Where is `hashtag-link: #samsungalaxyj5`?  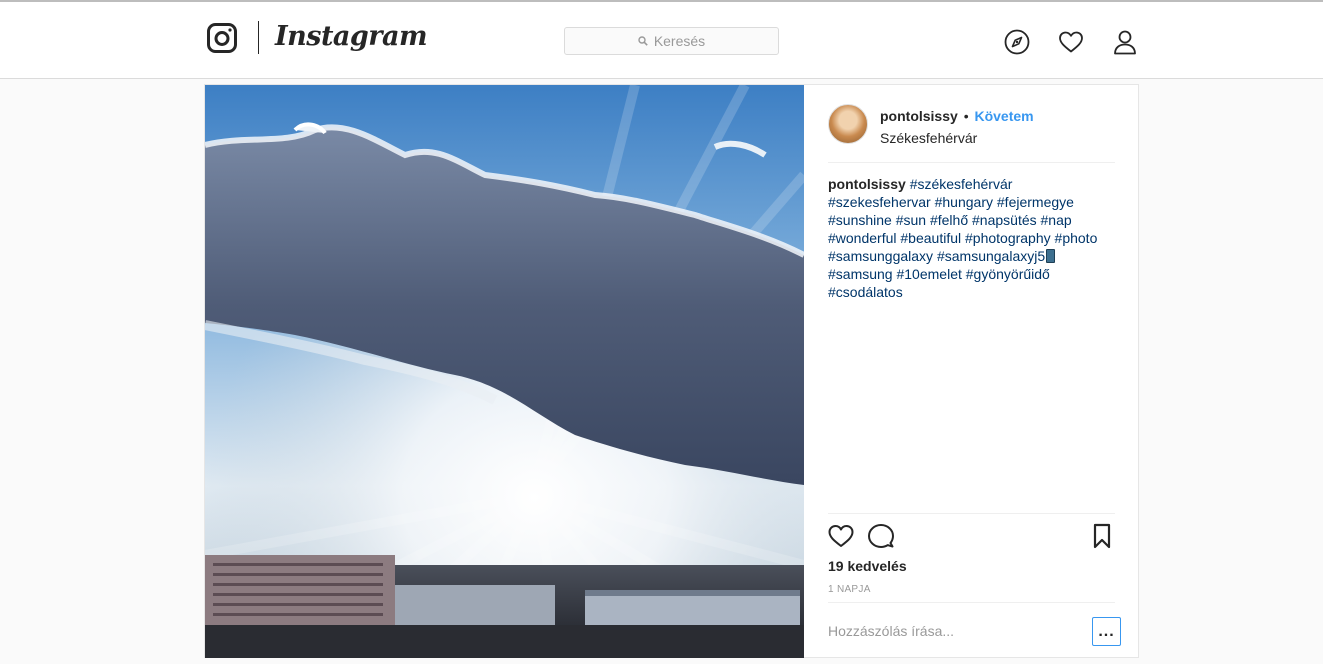 hashtag-link: #samsungalaxyj5 is located at coordinates (991, 256).